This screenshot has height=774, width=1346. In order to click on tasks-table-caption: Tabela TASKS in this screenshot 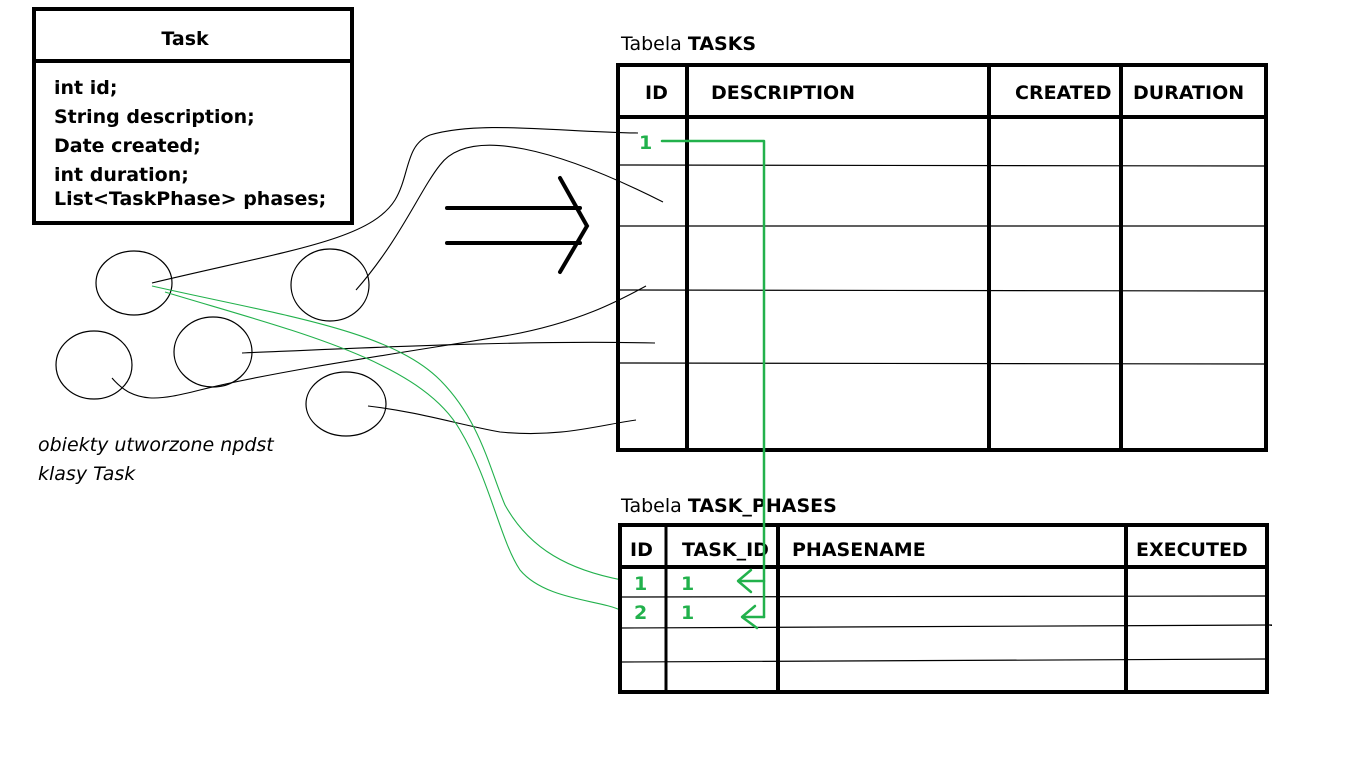, I will do `click(688, 44)`.